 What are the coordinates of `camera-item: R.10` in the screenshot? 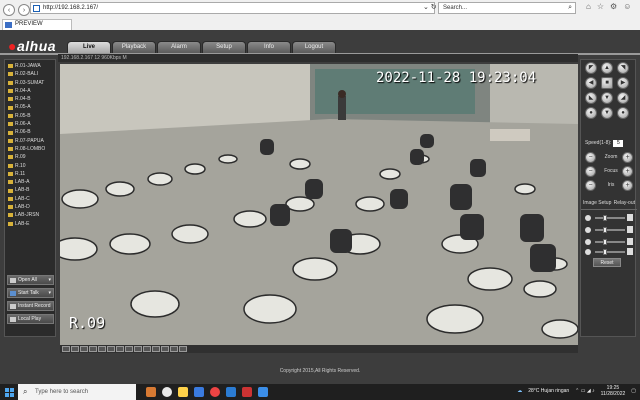 It's located at (30, 166).